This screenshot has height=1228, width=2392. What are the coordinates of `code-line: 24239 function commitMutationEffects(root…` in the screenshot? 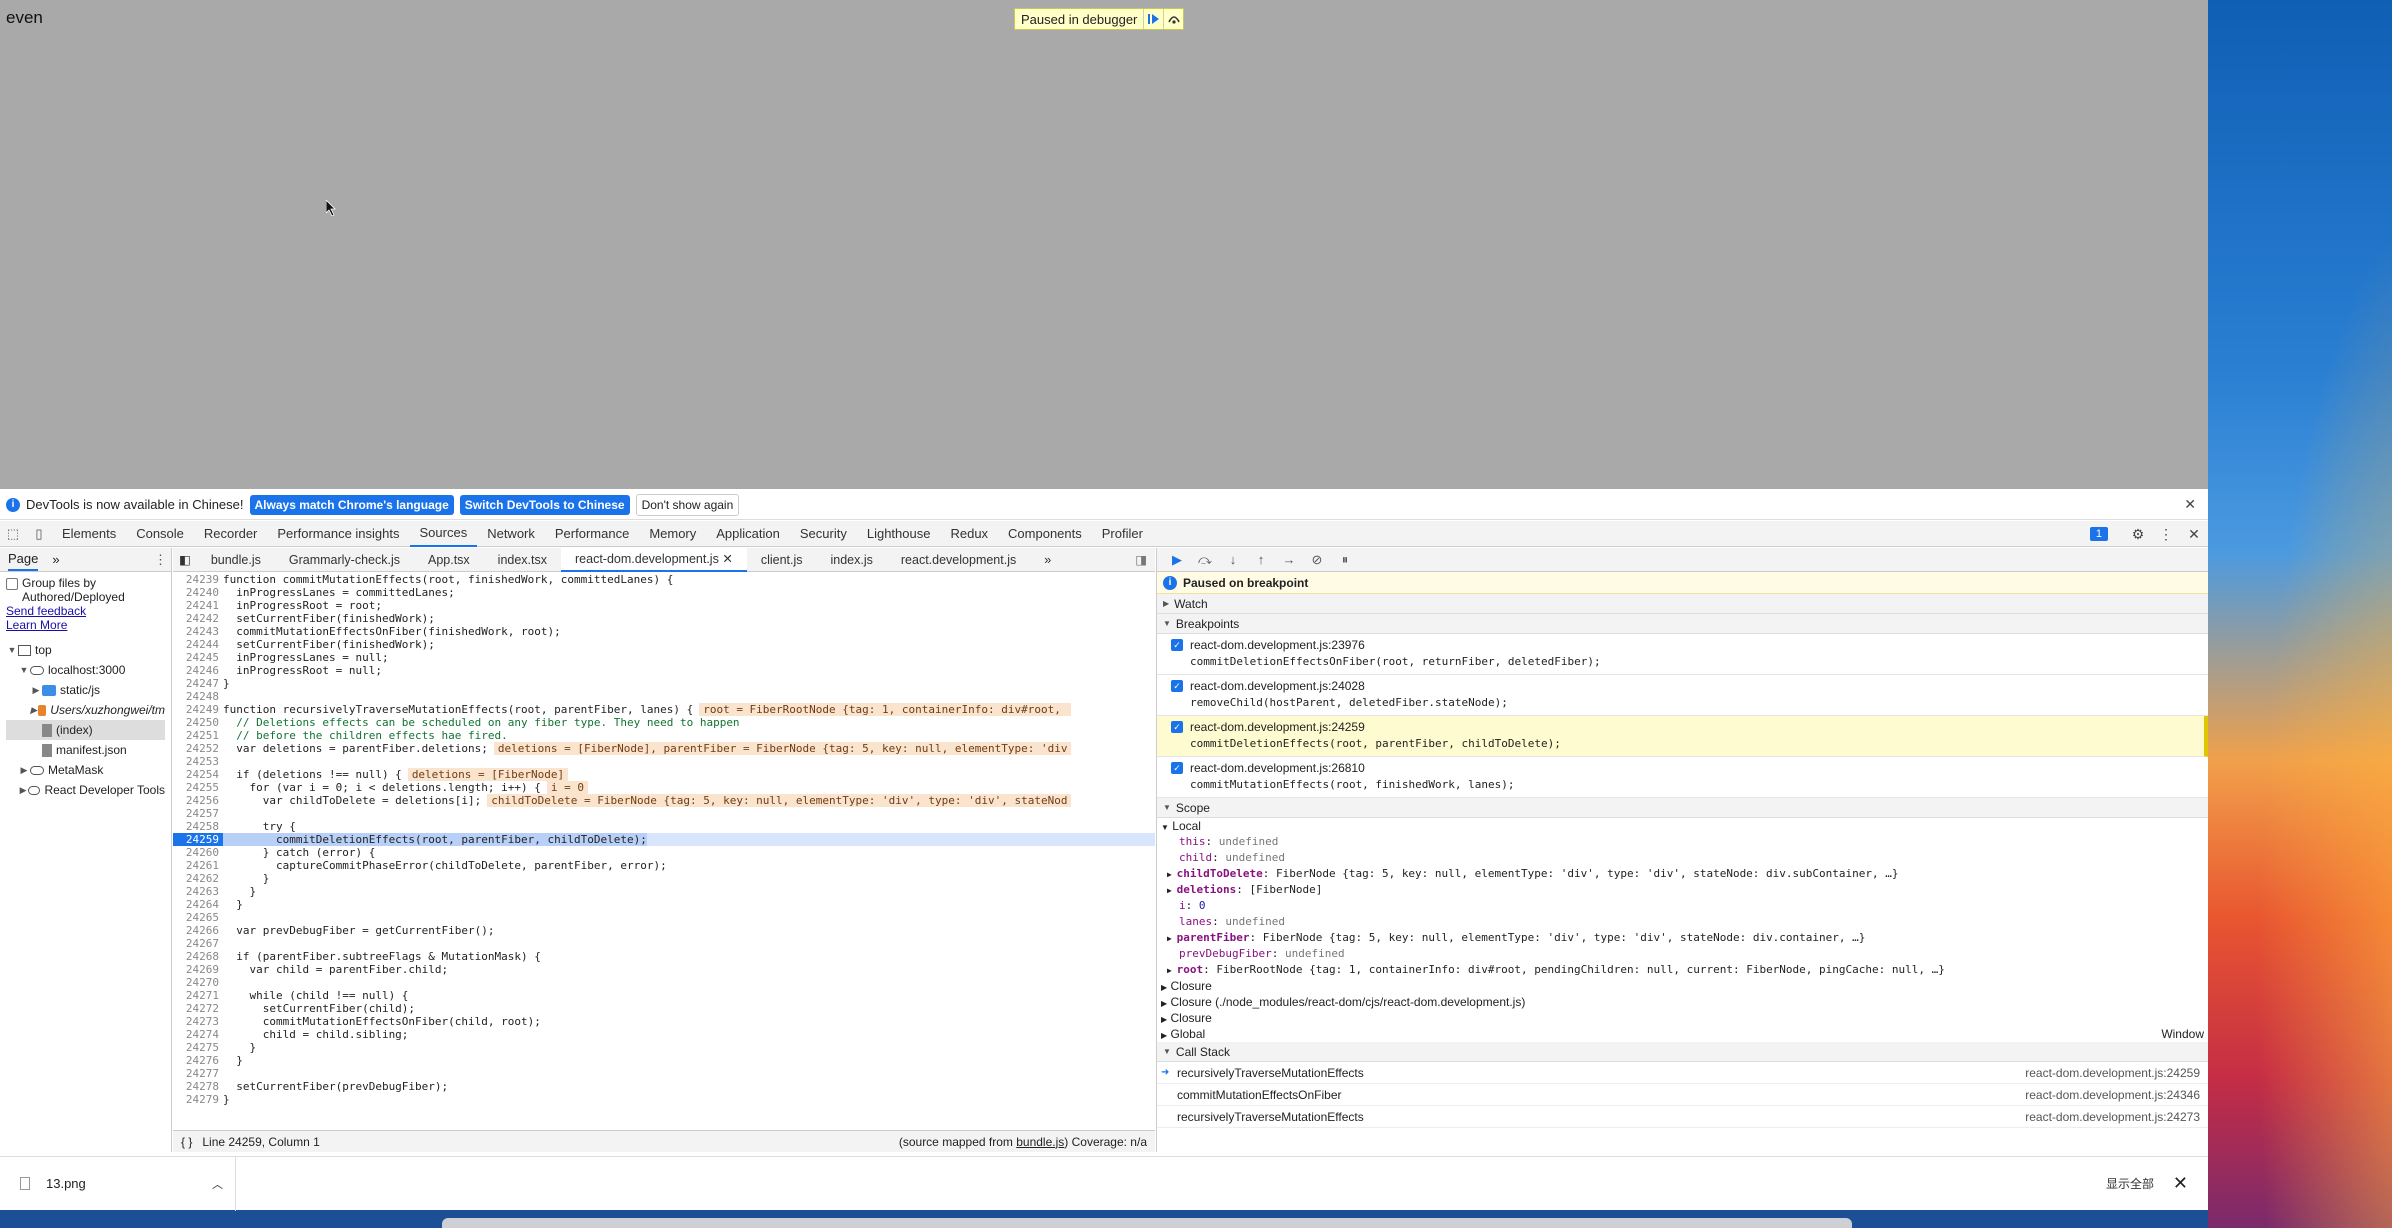 It's located at (664, 579).